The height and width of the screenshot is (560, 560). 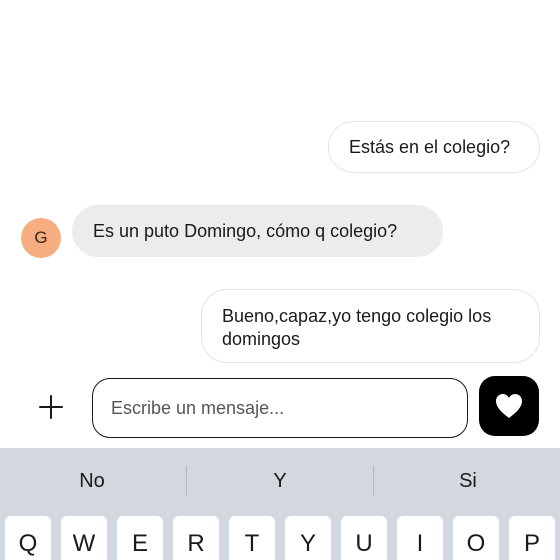 I want to click on message-input, so click(x=280, y=408).